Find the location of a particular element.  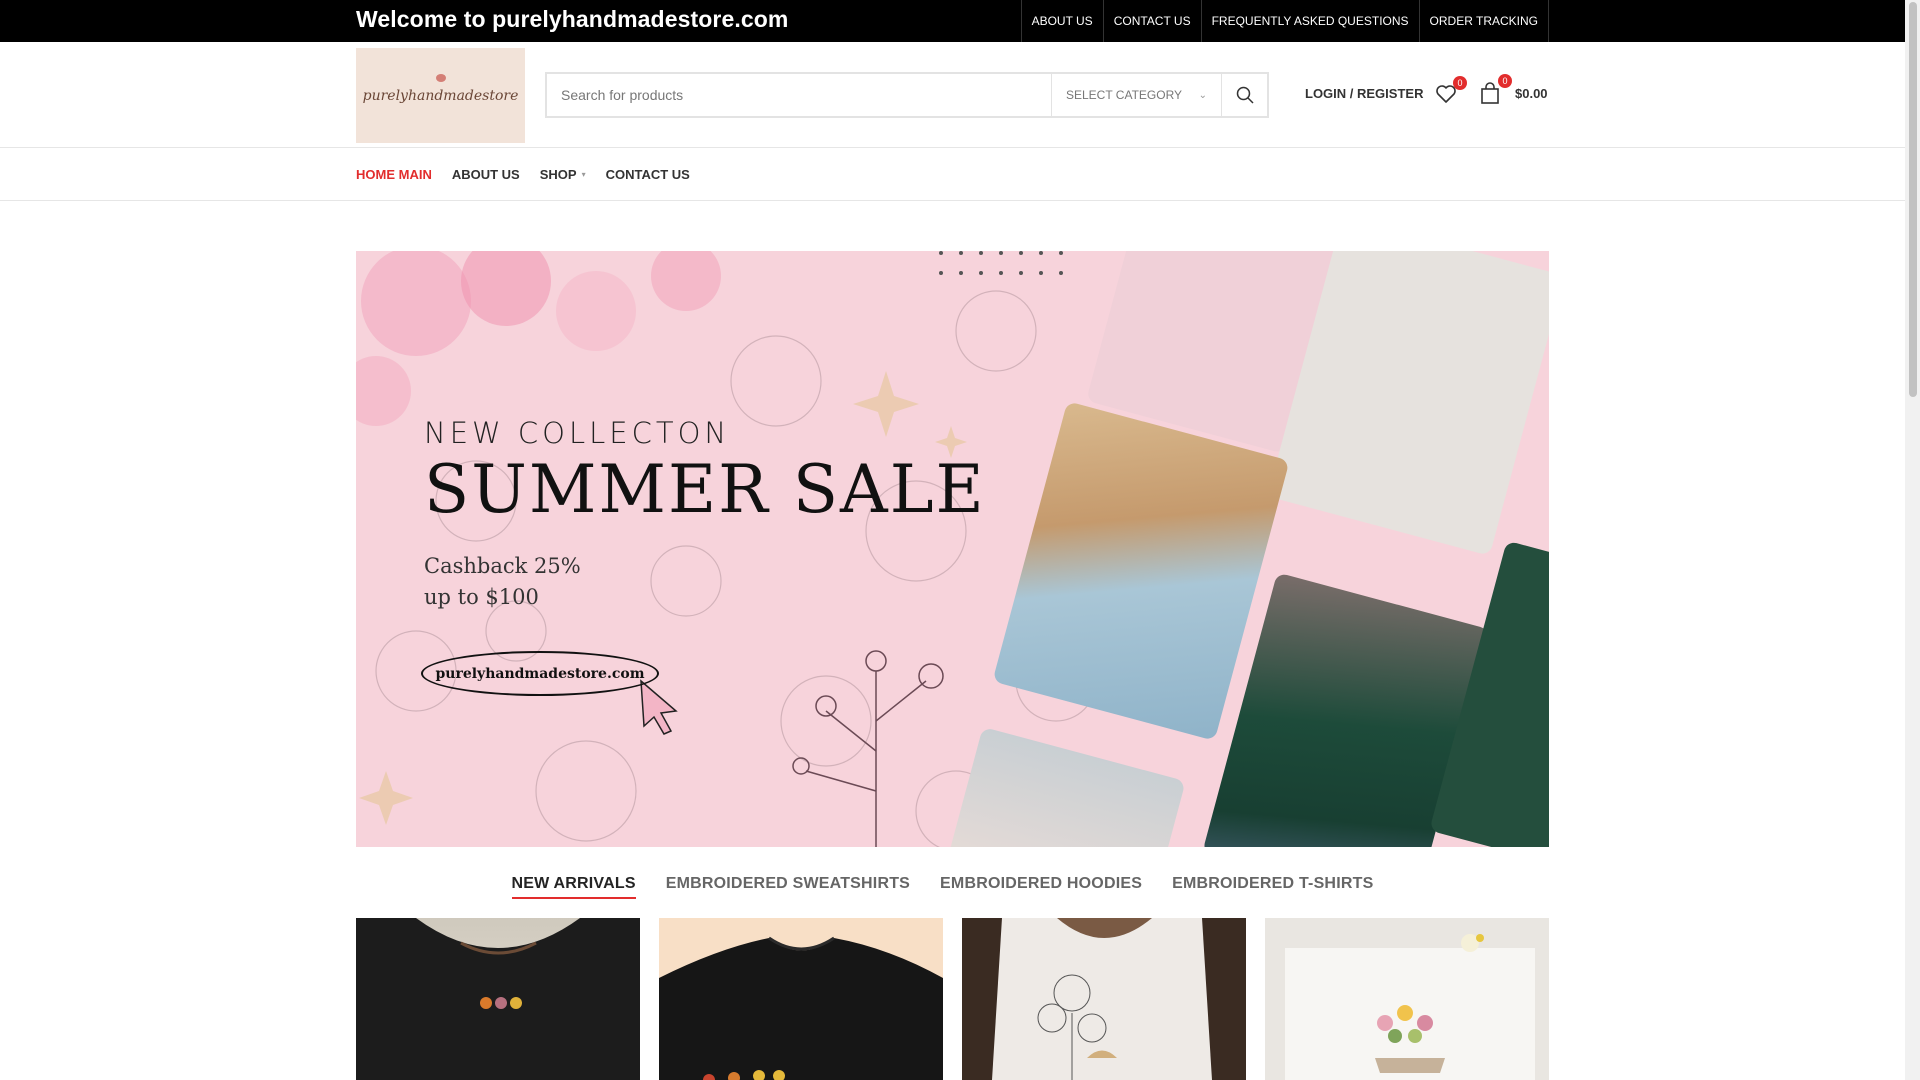

cart-total: $0.00 is located at coordinates (1531, 93).